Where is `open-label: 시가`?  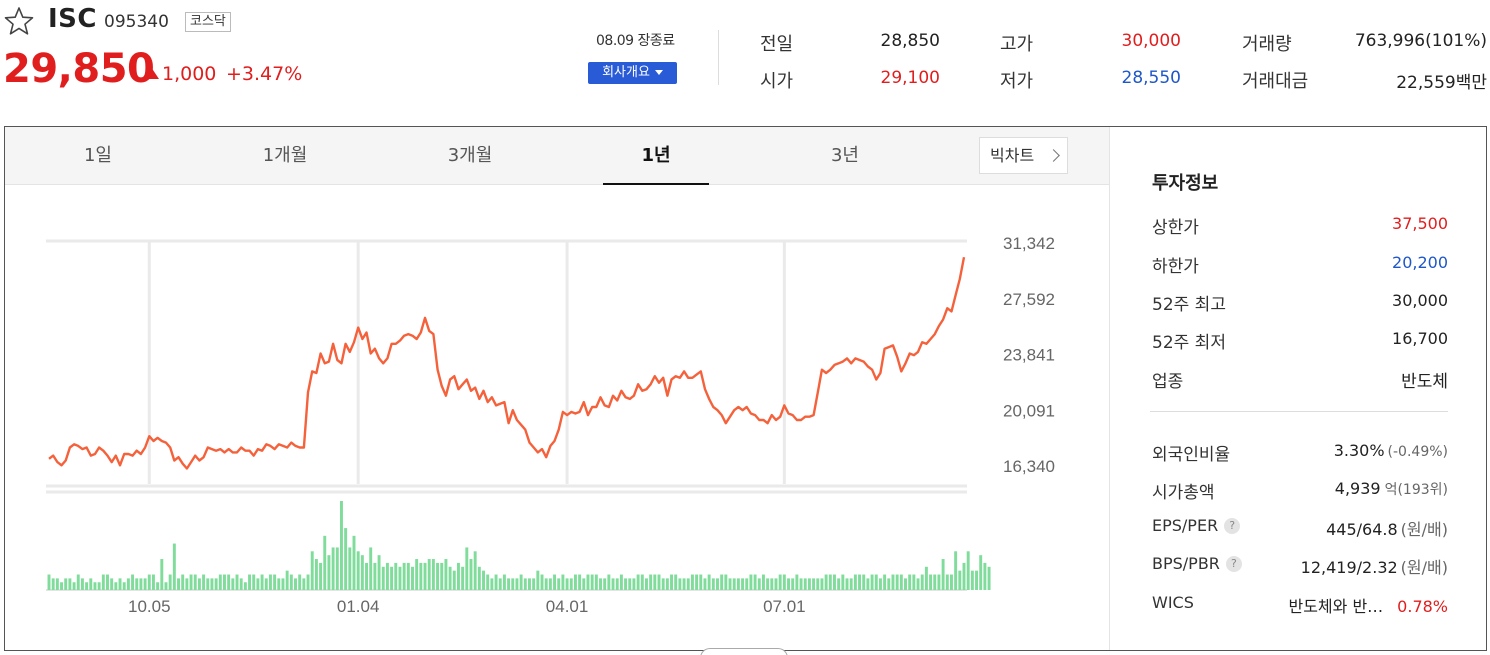
open-label: 시가 is located at coordinates (777, 81).